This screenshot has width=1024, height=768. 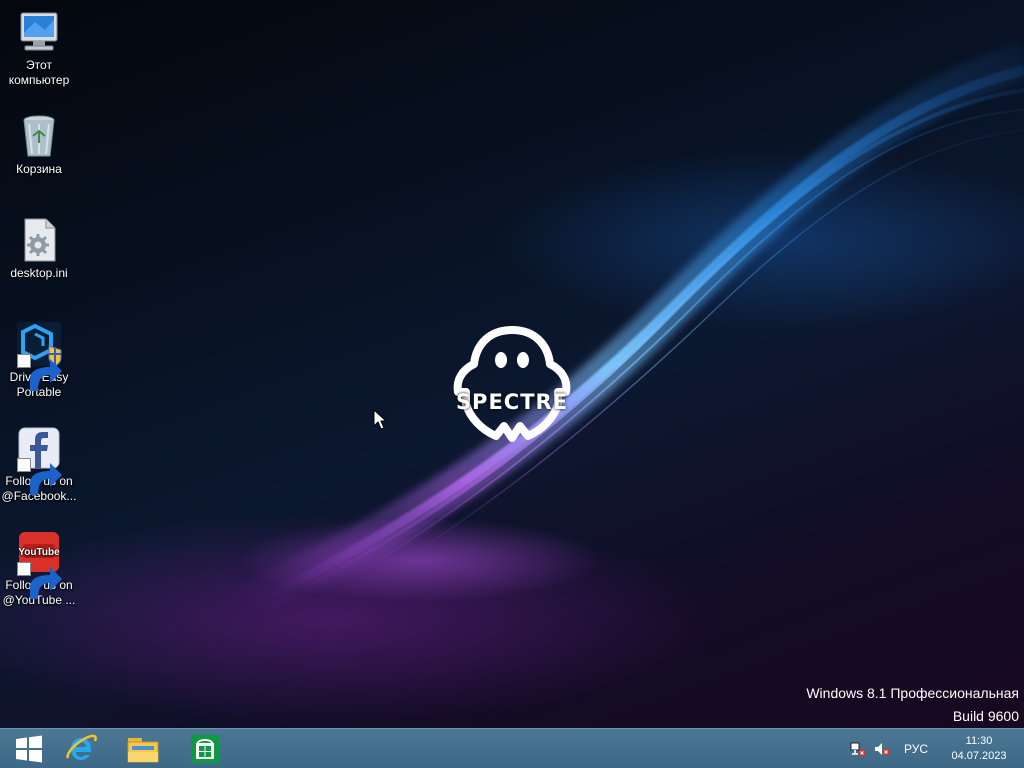 What do you see at coordinates (912, 705) in the screenshot?
I see `windows-version-watermark: Windows 8.1 Профессиональная Build 9600` at bounding box center [912, 705].